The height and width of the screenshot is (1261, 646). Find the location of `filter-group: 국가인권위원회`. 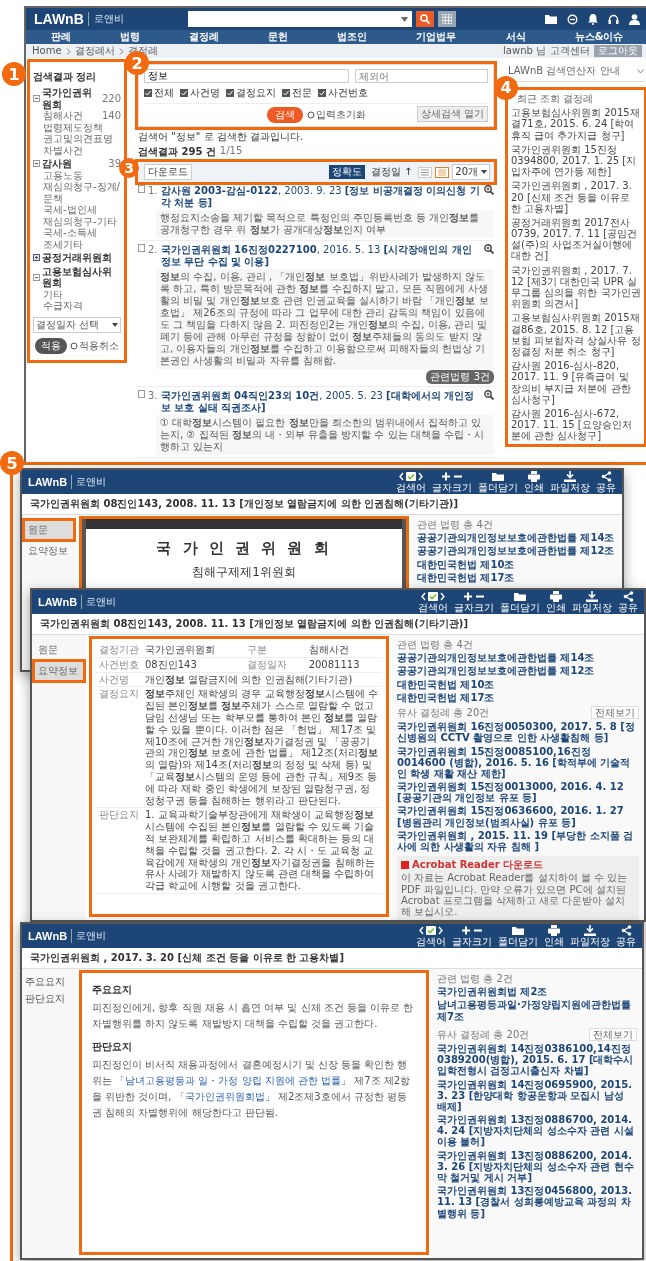

filter-group: 국가인권위원회 is located at coordinates (71, 98).